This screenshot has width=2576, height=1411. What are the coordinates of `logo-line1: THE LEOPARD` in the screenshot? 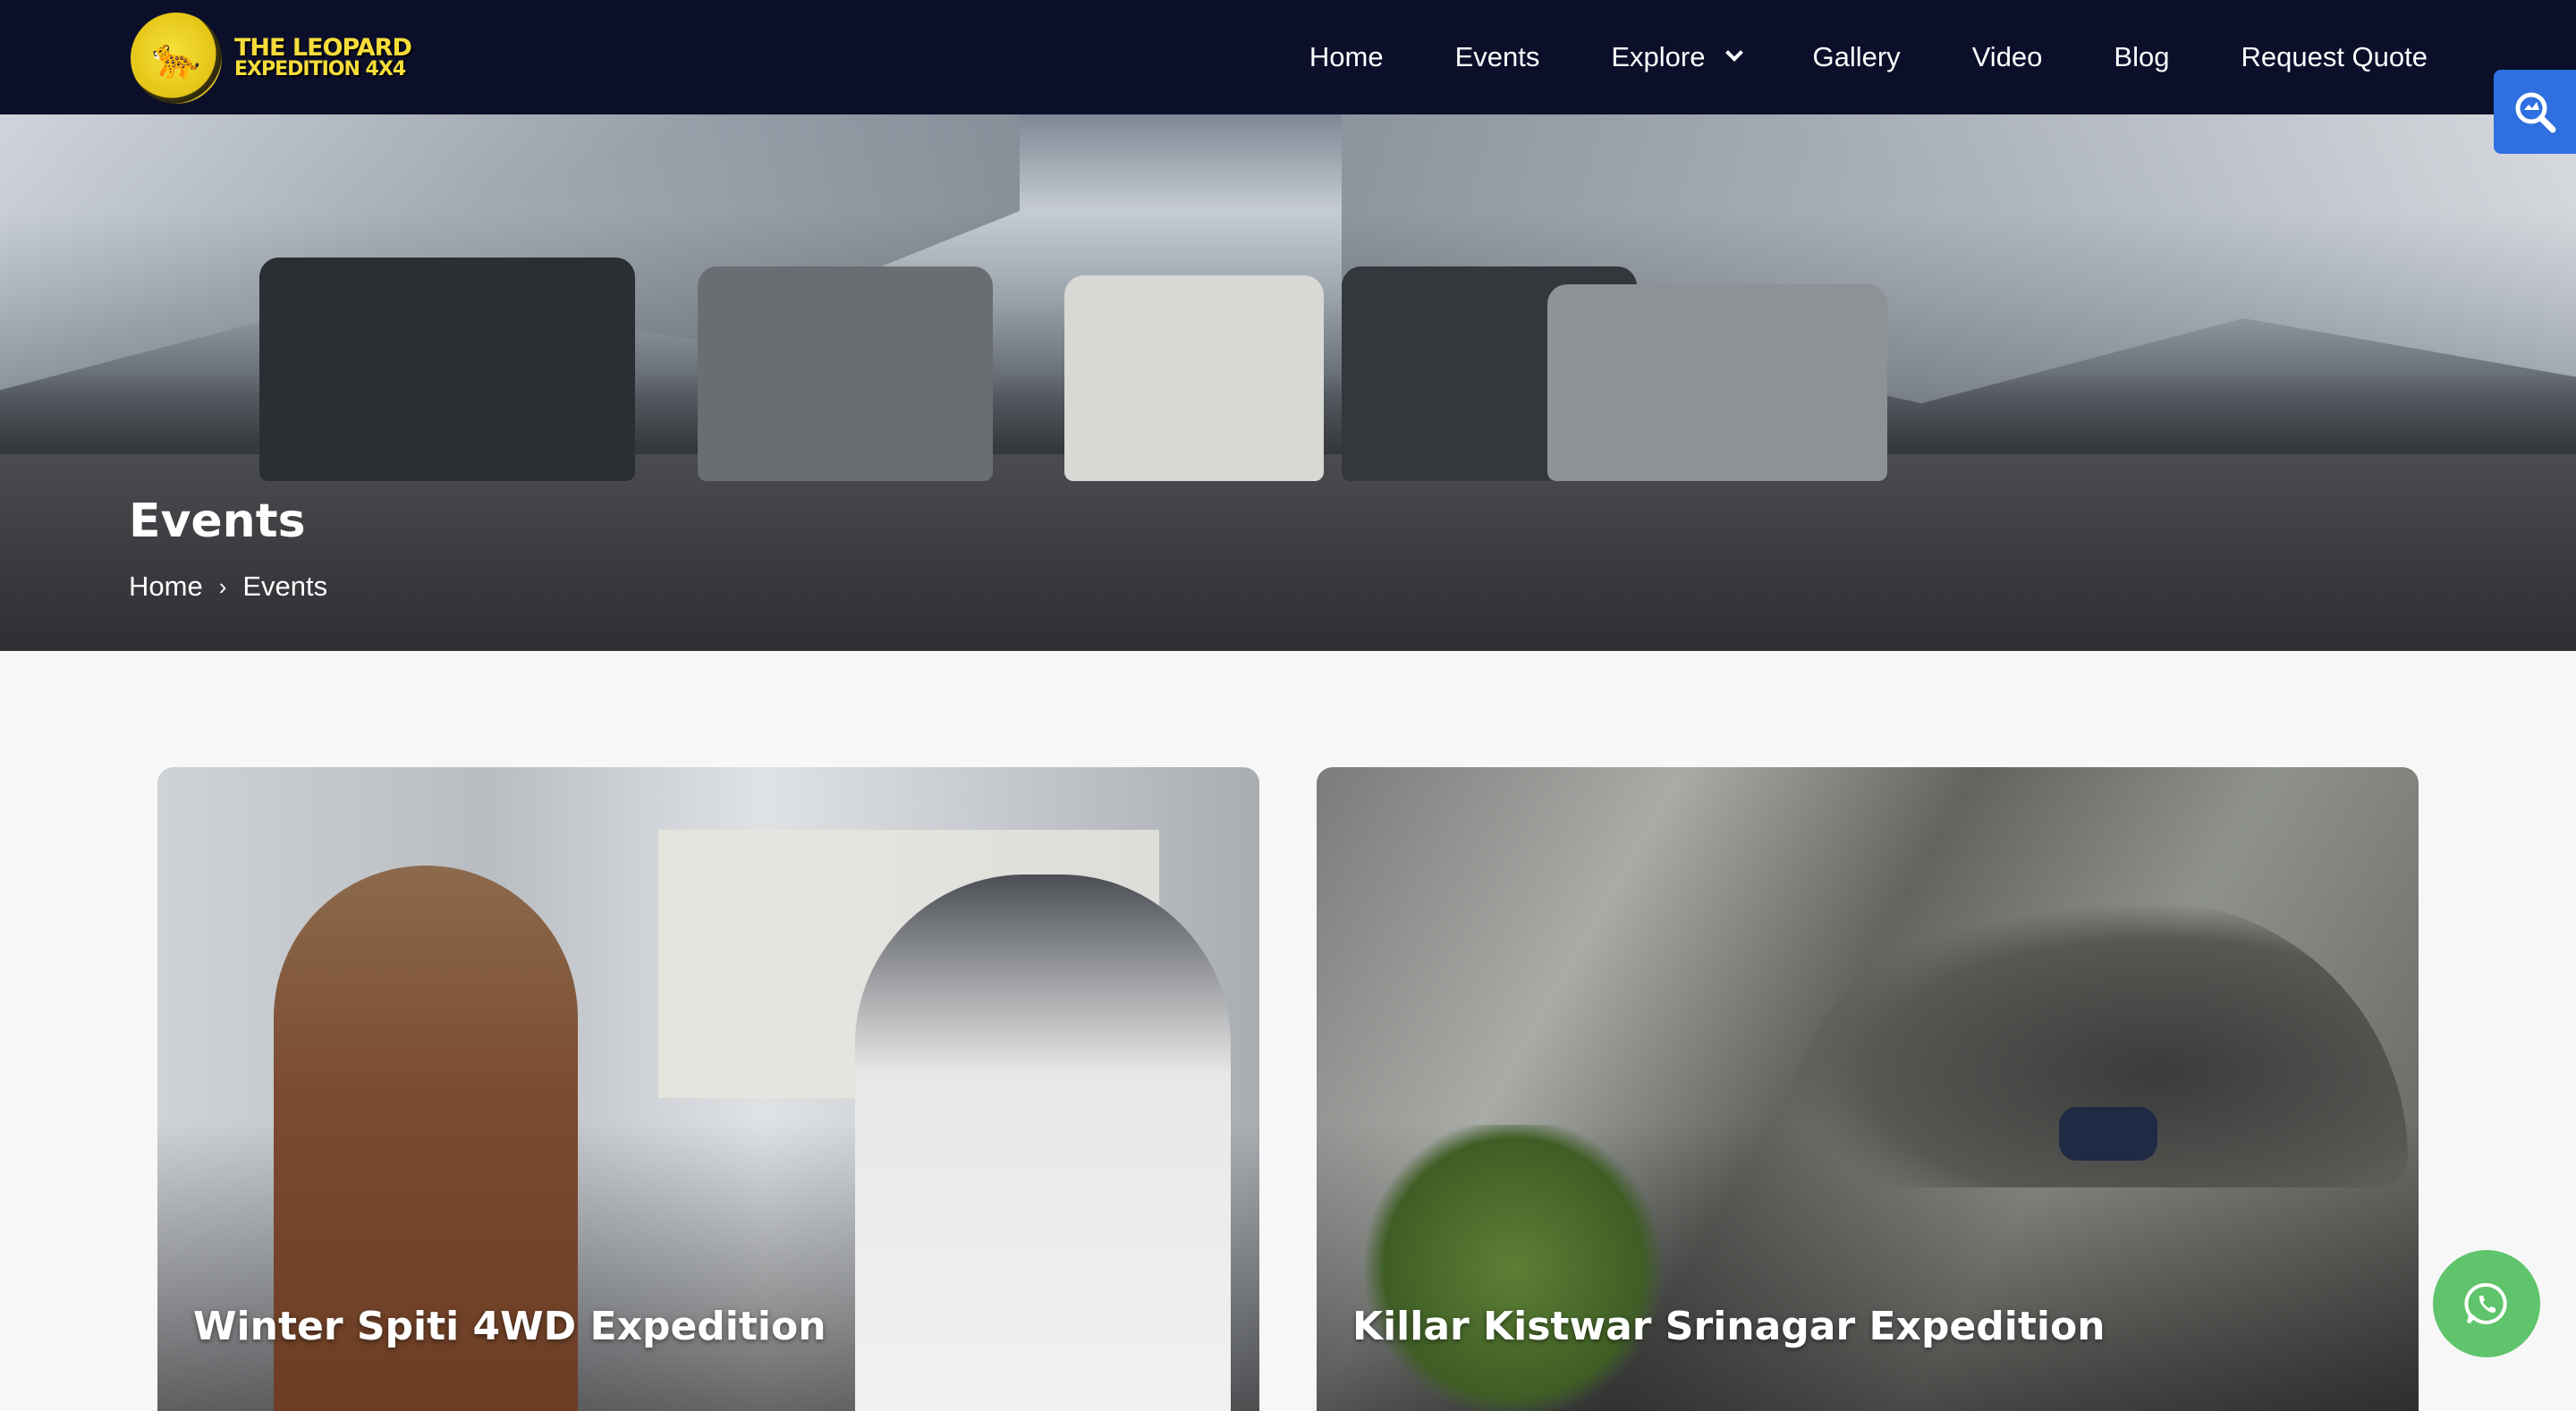 It's located at (323, 48).